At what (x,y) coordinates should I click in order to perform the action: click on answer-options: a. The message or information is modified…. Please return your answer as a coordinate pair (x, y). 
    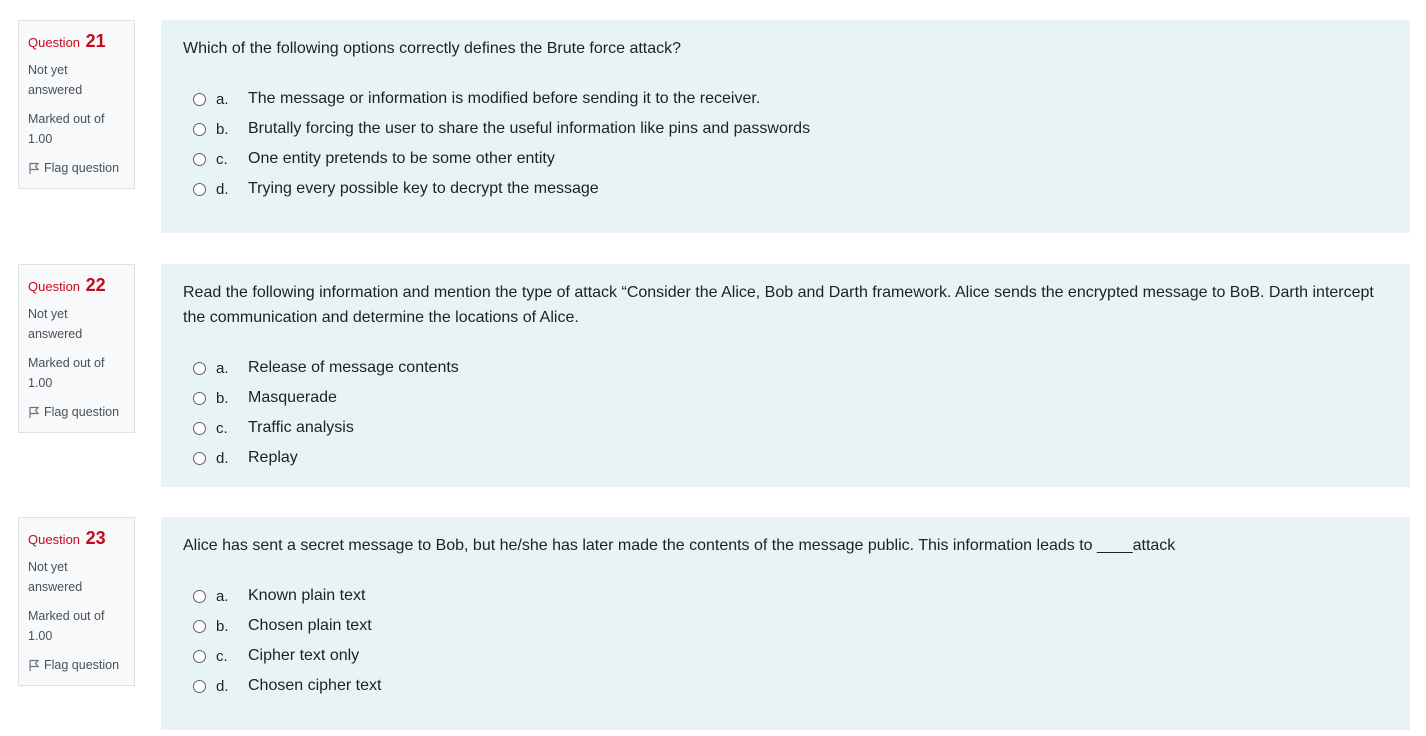
    Looking at the image, I should click on (785, 144).